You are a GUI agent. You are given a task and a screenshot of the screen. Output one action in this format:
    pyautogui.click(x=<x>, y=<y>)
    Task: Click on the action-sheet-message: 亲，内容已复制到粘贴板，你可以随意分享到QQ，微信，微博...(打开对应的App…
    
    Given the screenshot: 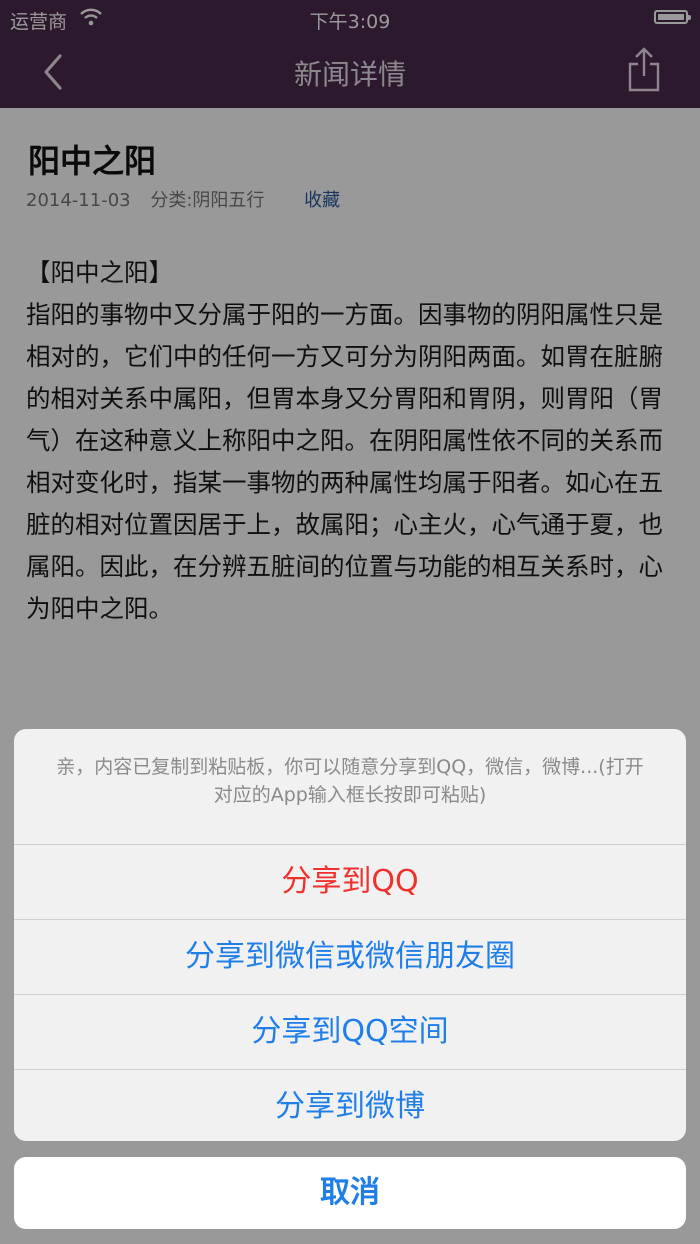 What is the action you would take?
    pyautogui.click(x=350, y=787)
    